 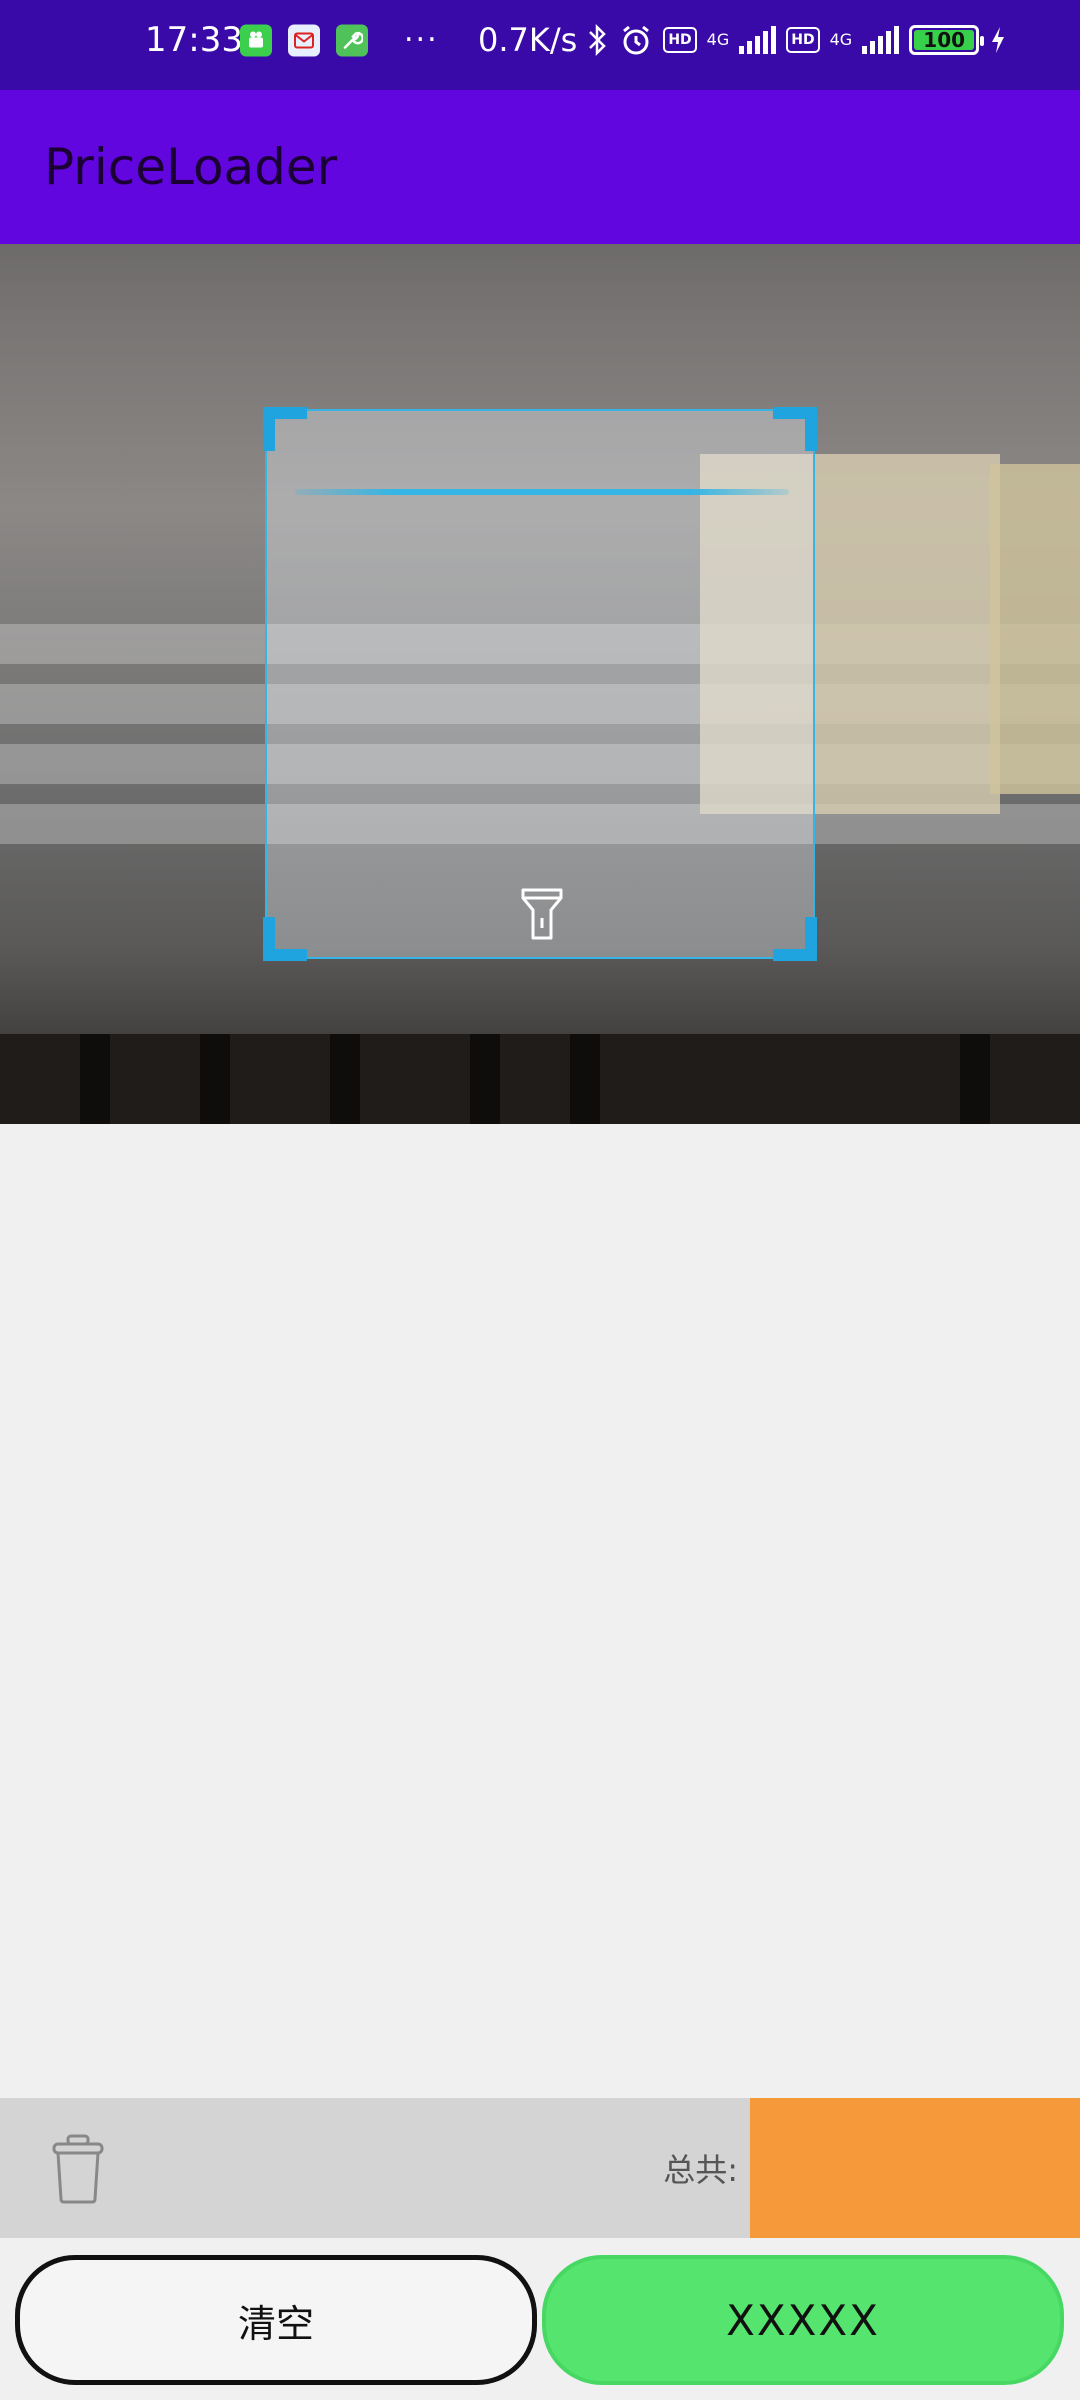 What do you see at coordinates (680, 40) in the screenshot?
I see `hd-badge: HD` at bounding box center [680, 40].